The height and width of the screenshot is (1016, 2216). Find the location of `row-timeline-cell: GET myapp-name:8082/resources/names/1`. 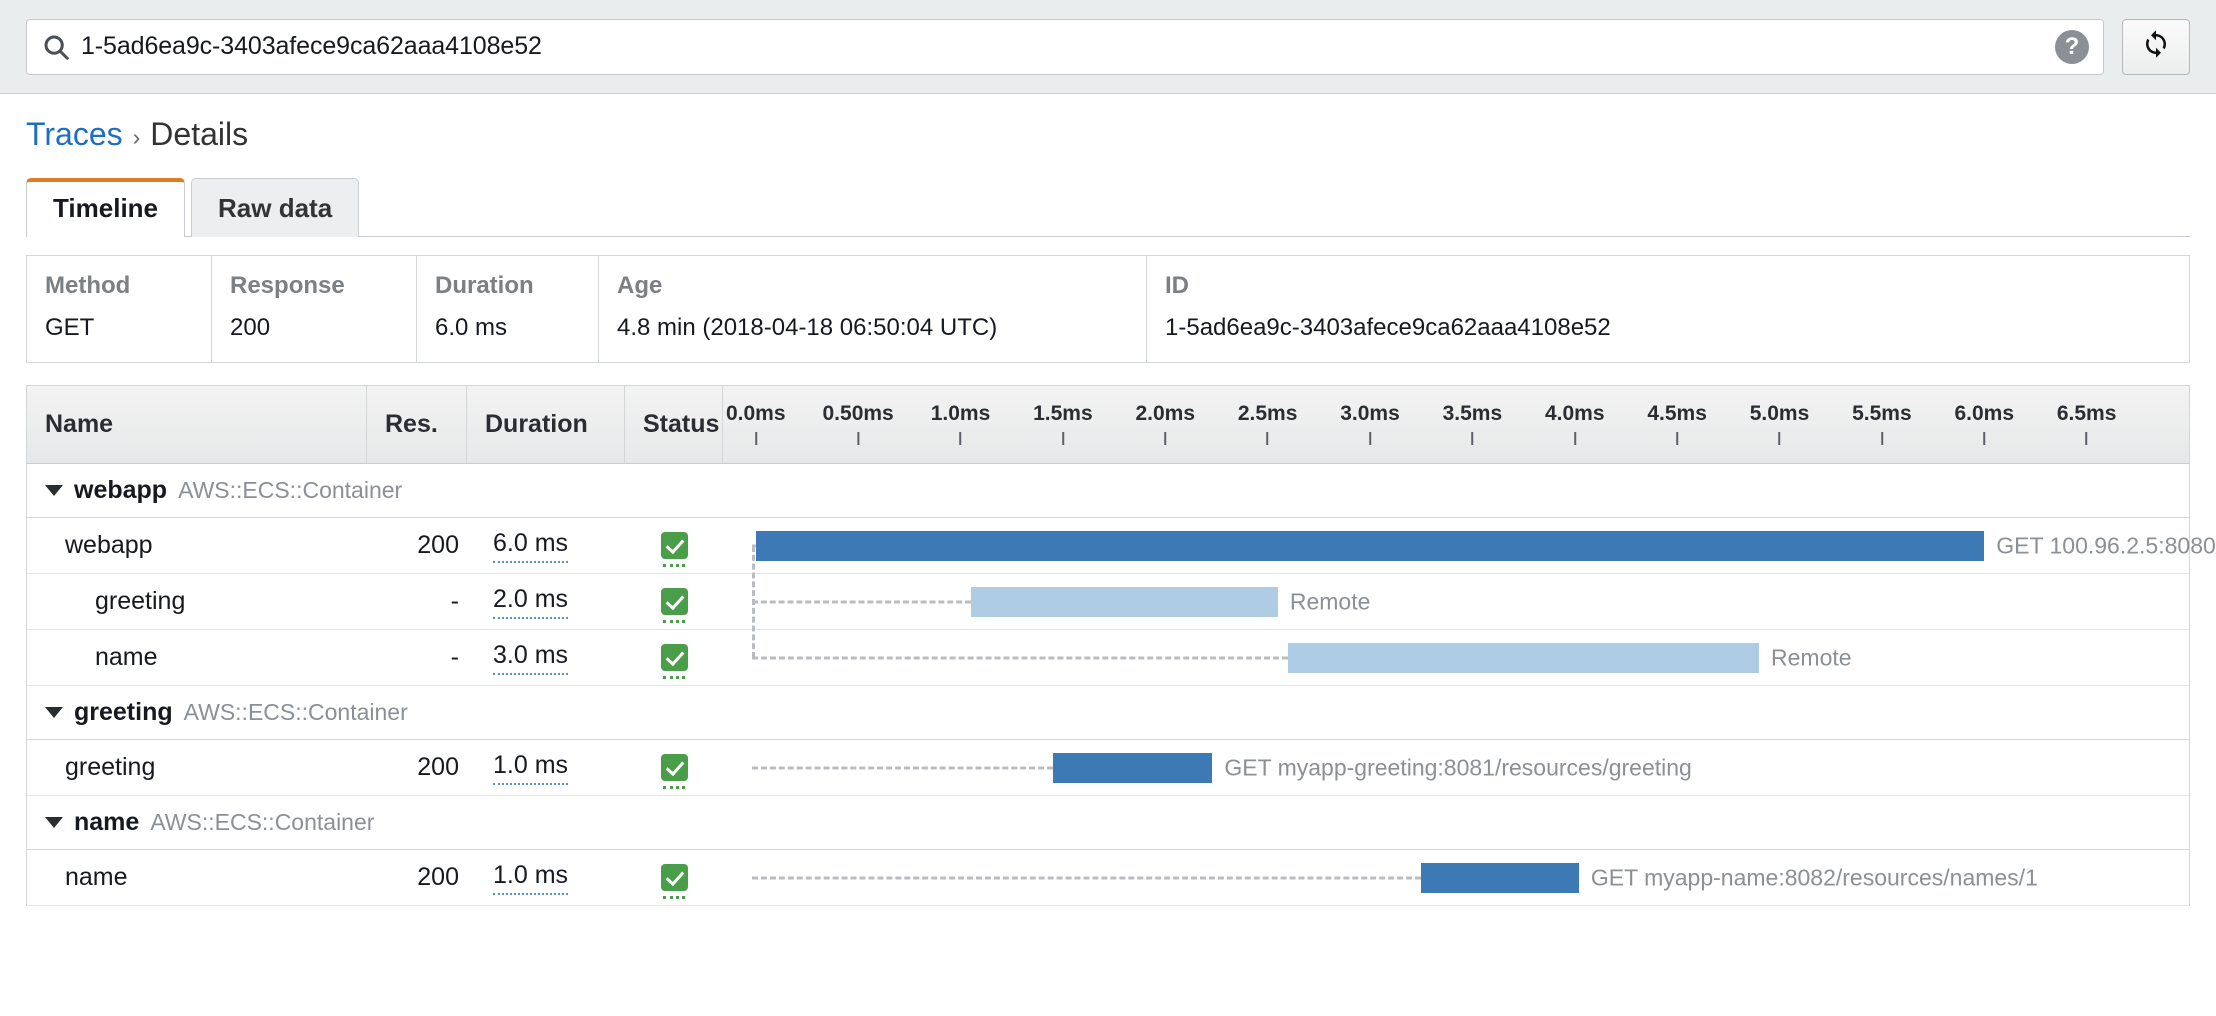

row-timeline-cell: GET myapp-name:8082/resources/names/1 is located at coordinates (1456, 877).